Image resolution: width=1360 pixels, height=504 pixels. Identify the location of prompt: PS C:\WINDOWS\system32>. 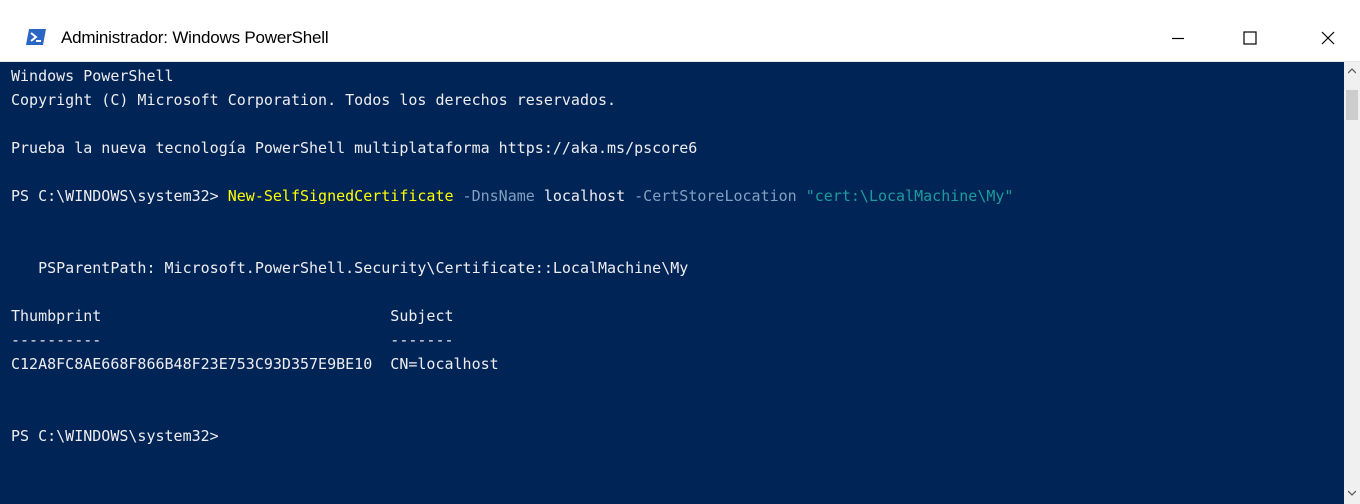
(119, 196).